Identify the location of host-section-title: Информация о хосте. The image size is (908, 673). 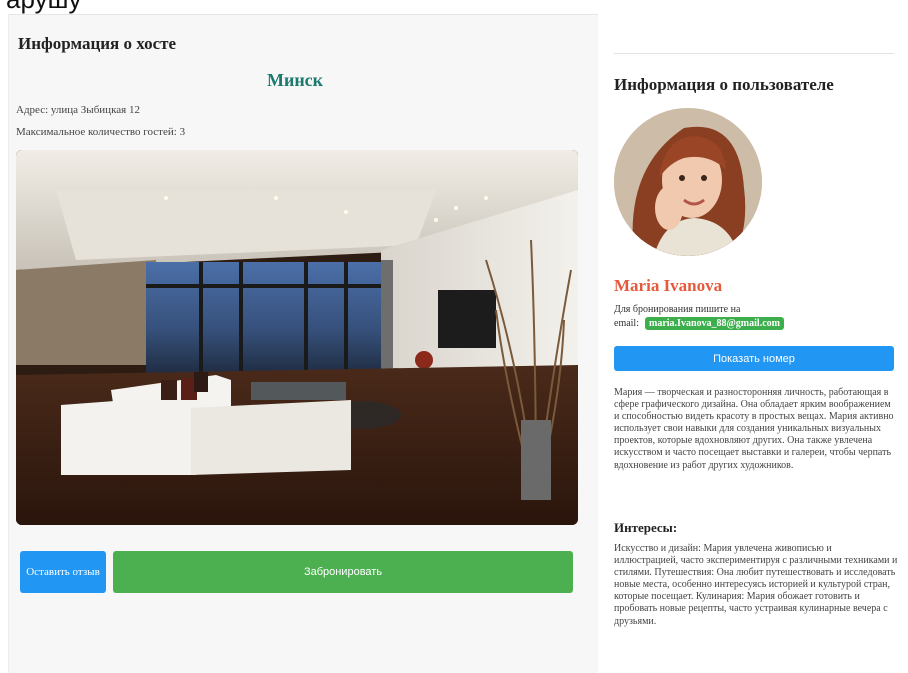
(97, 43).